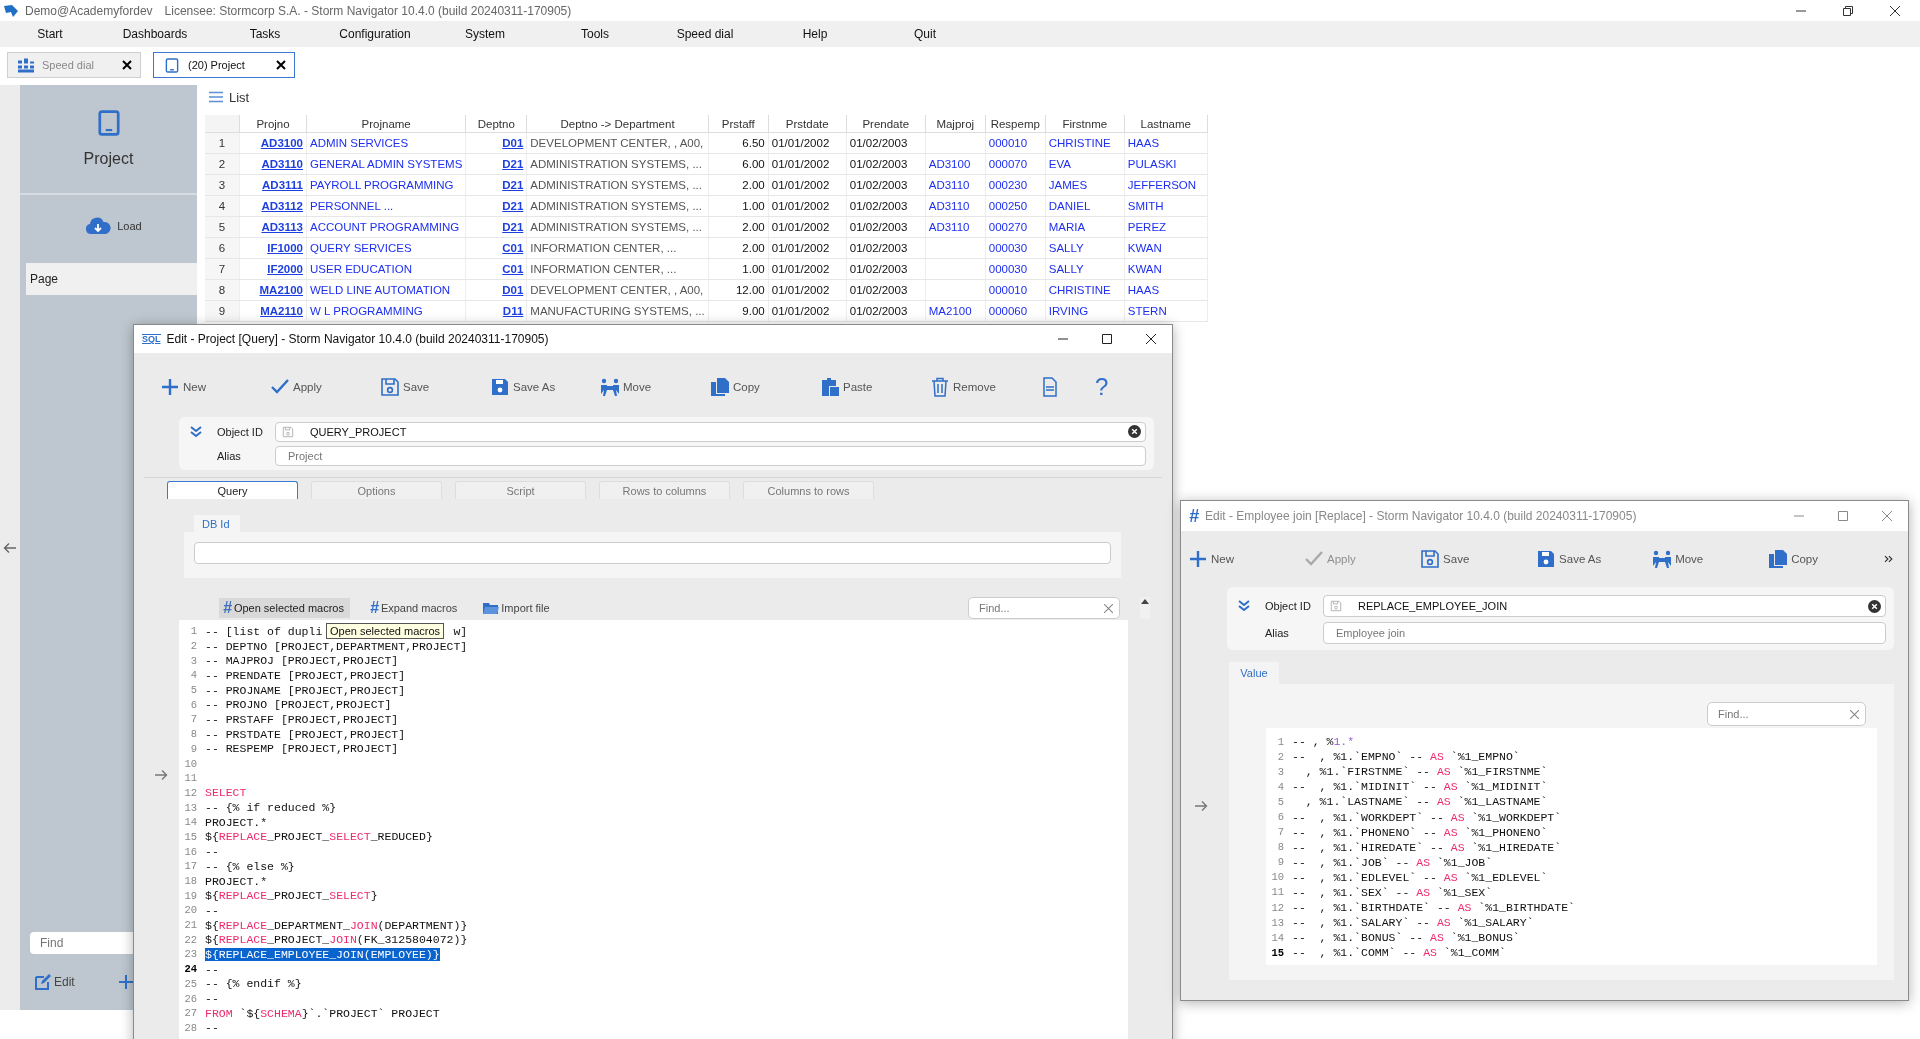  Describe the element at coordinates (738, 124) in the screenshot. I see `column-header: Prstaff` at that location.